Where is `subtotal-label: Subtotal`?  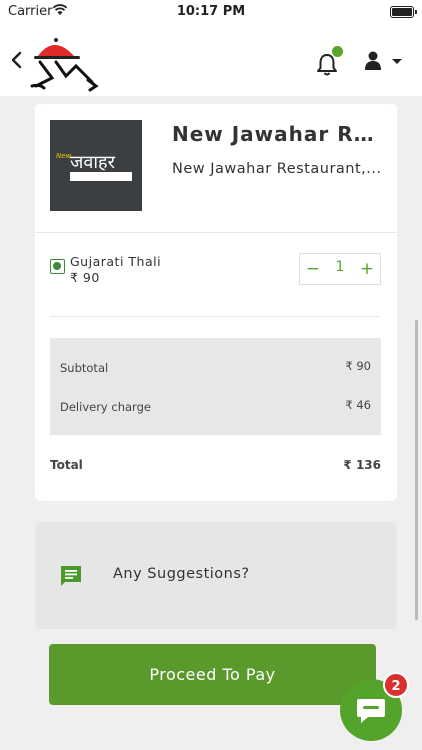 subtotal-label: Subtotal is located at coordinates (84, 368).